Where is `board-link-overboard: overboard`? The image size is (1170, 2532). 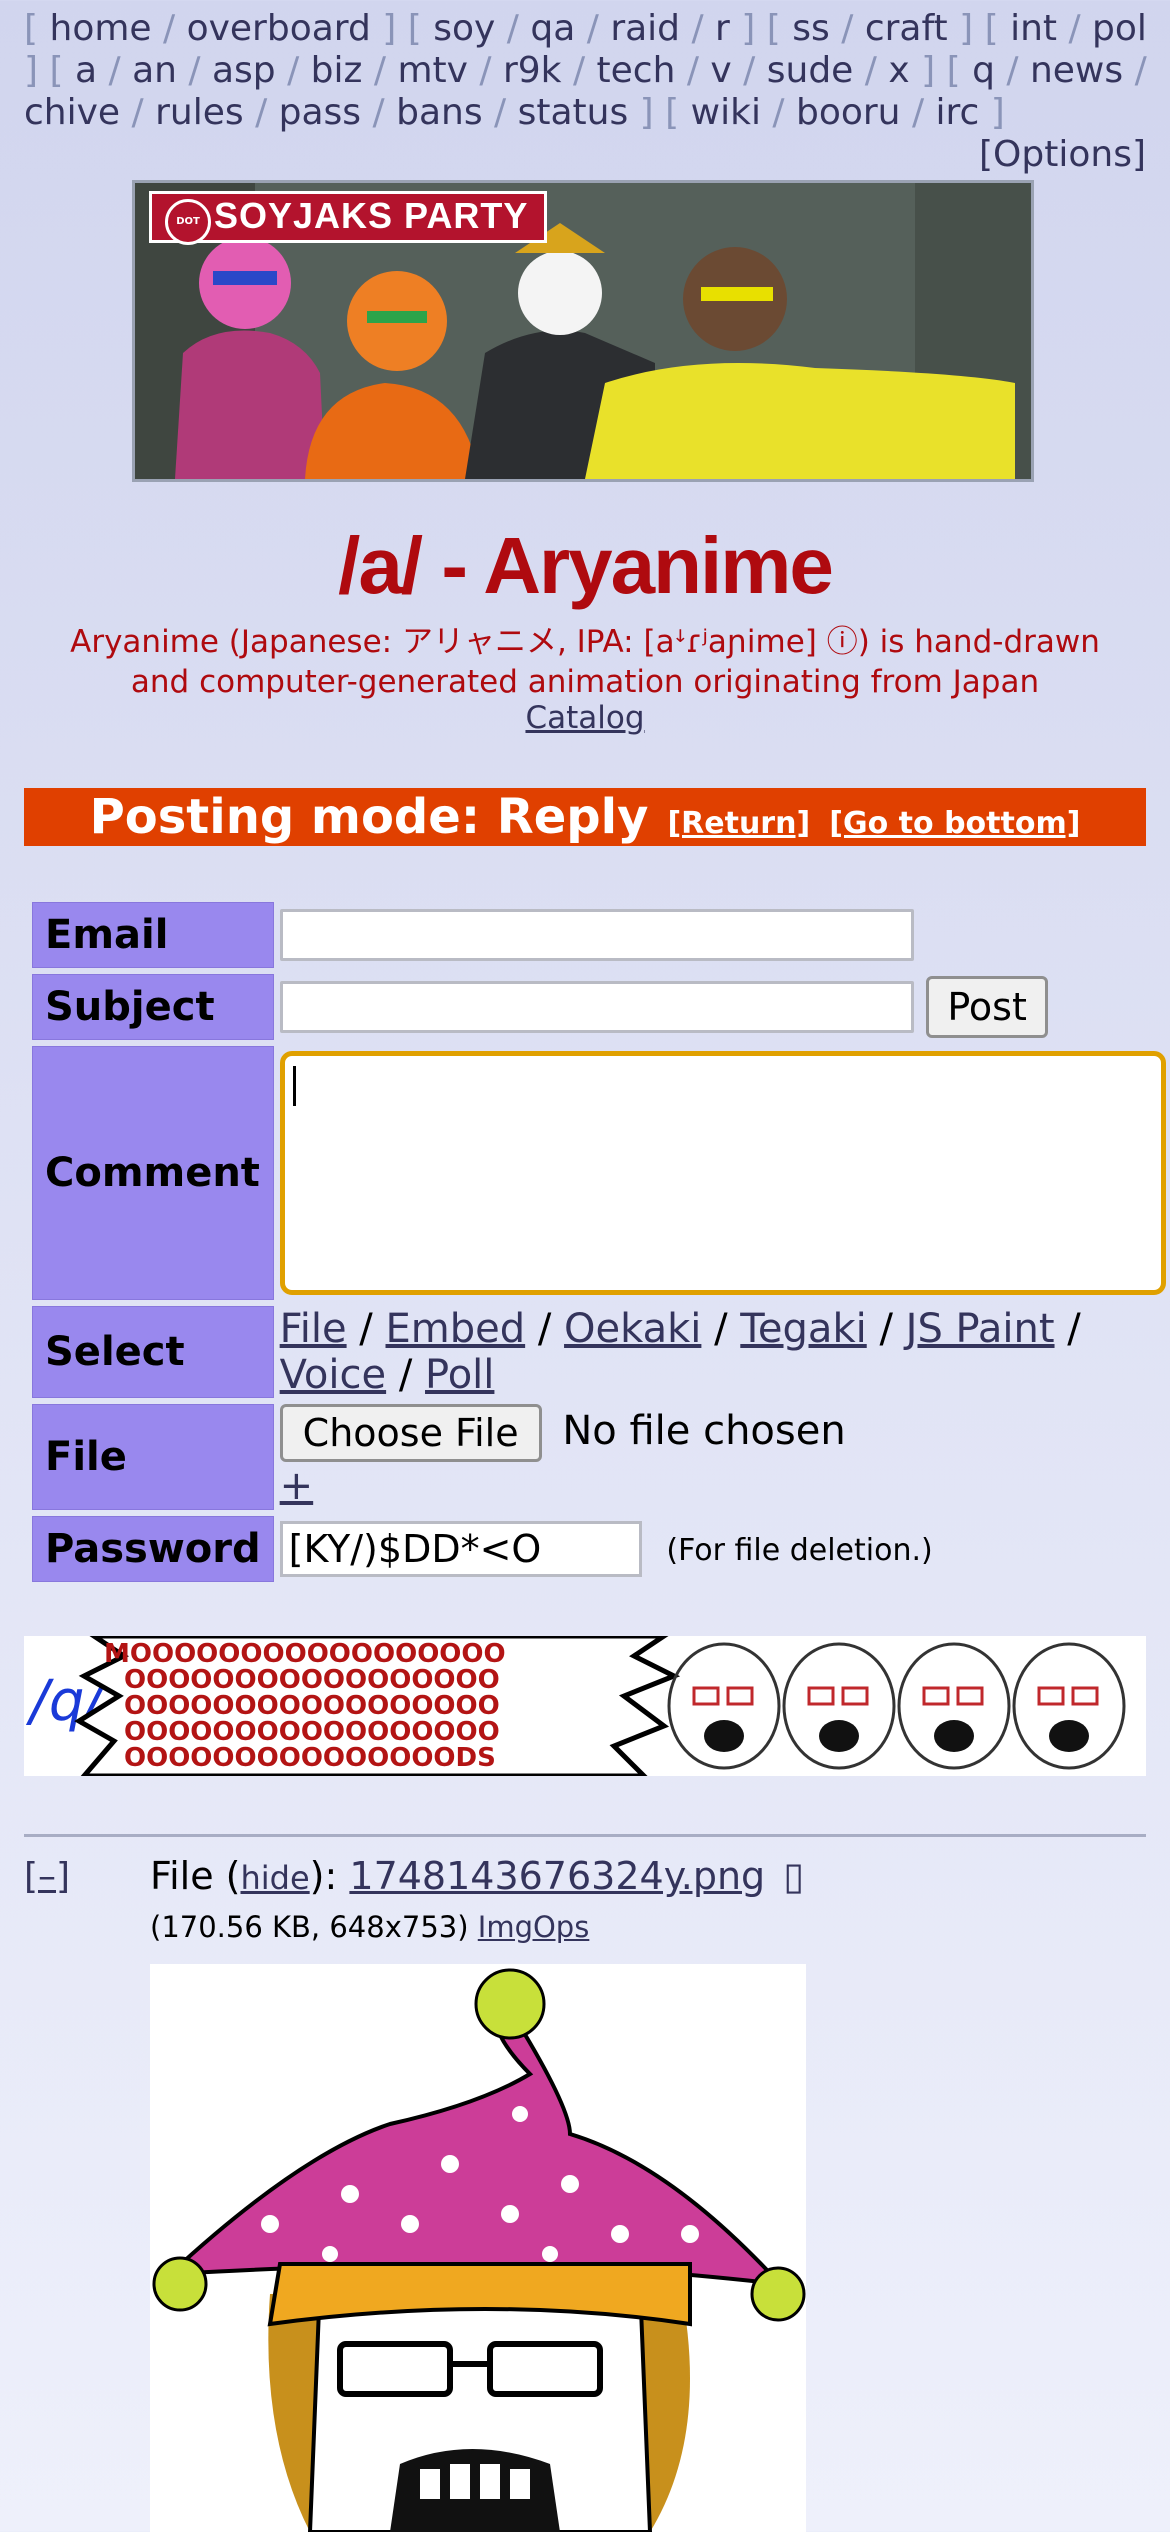
board-link-overboard: overboard is located at coordinates (279, 28).